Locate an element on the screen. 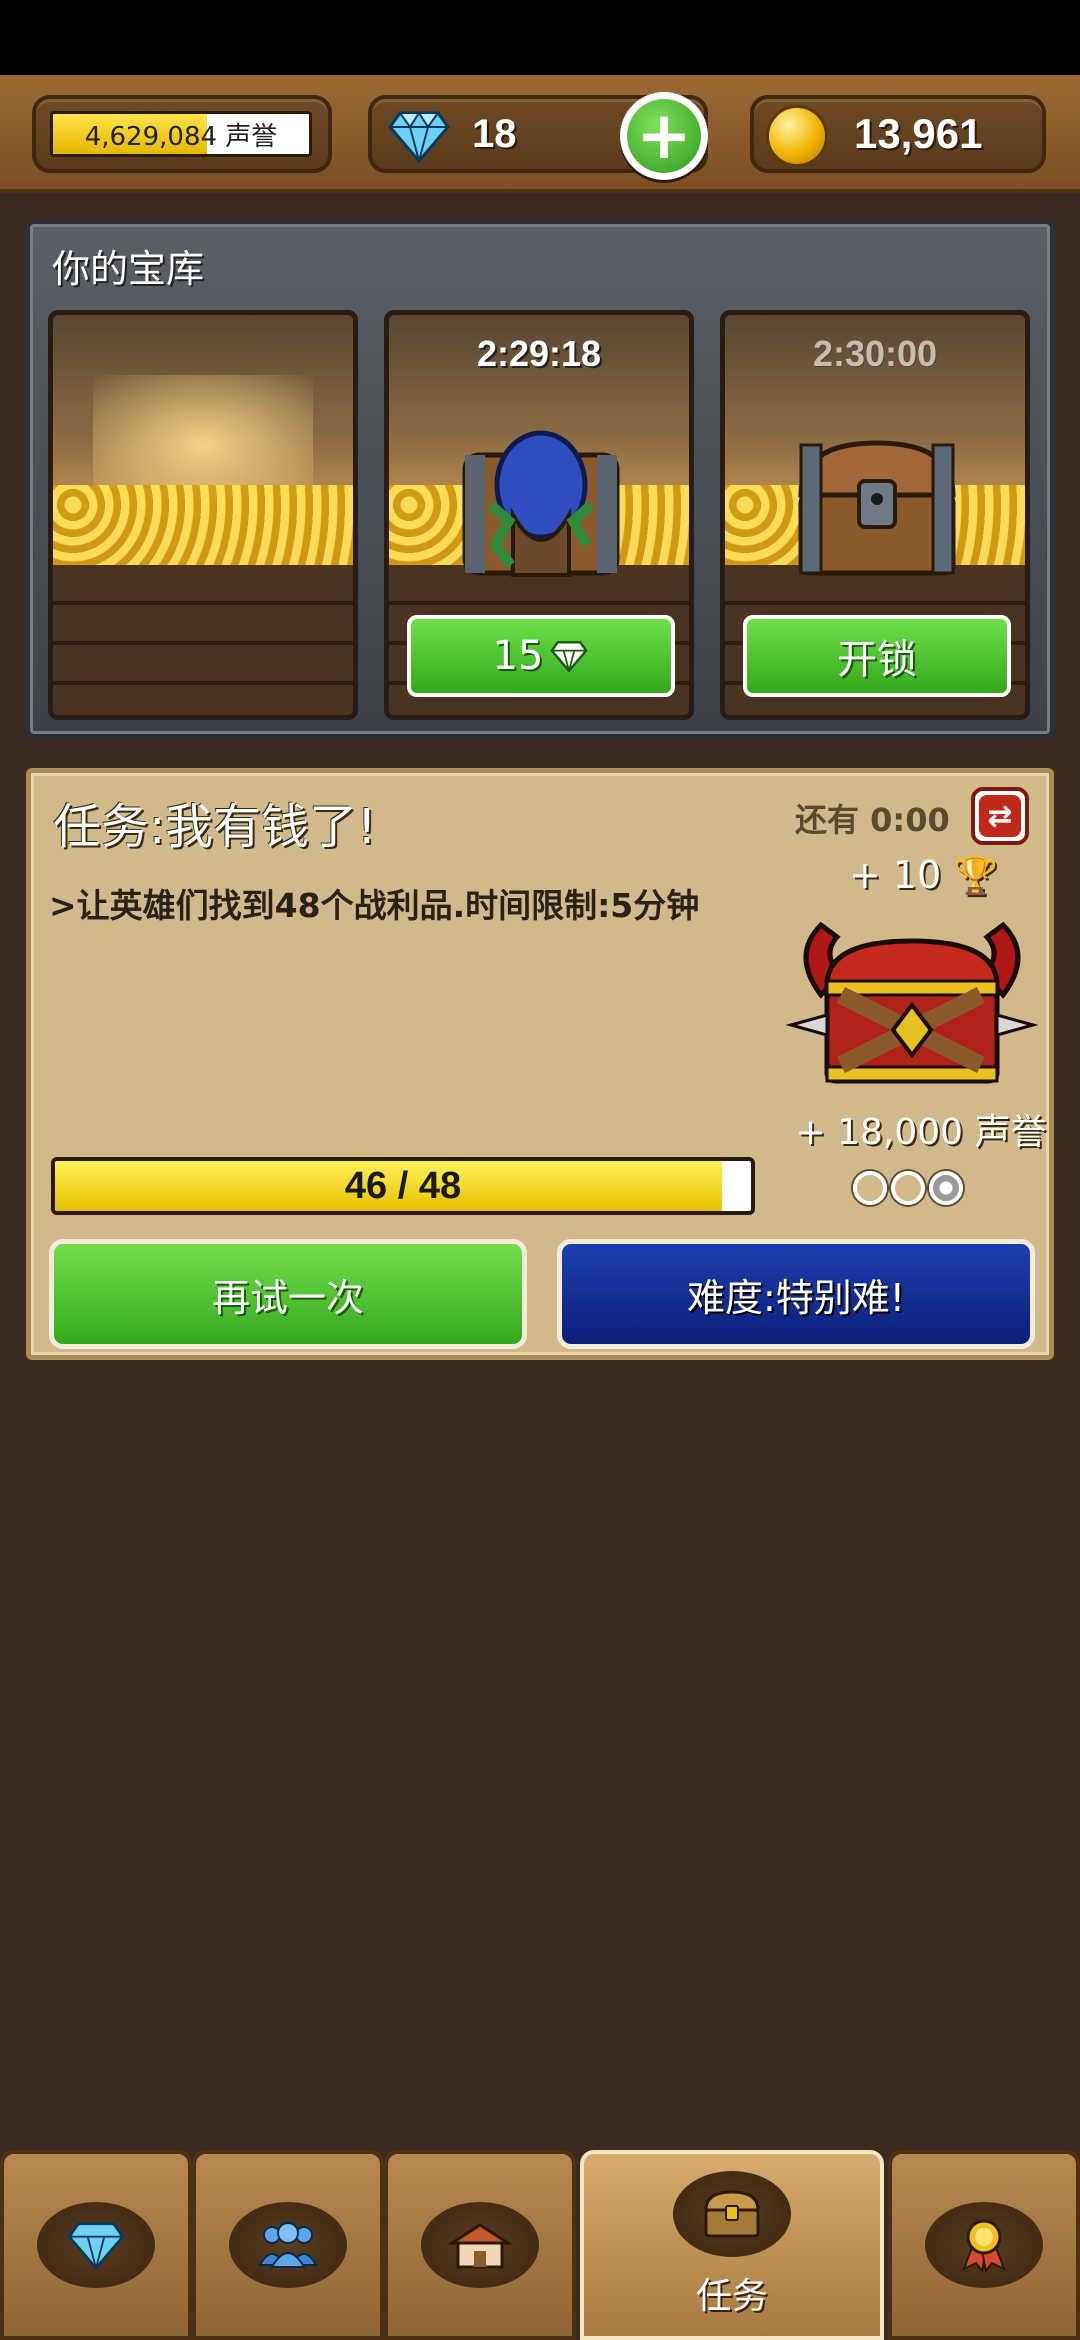 This screenshot has height=2340, width=1080. vault-slot-opening: 2:29:18 15 is located at coordinates (539, 515).